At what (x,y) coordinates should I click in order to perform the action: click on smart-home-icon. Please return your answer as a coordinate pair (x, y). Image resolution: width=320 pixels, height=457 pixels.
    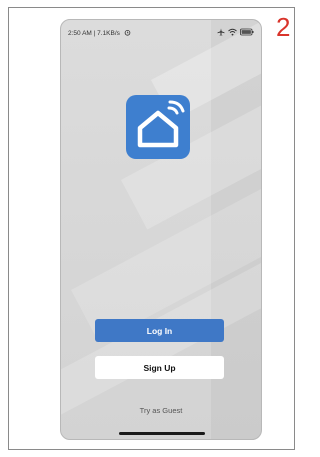
    Looking at the image, I should click on (158, 127).